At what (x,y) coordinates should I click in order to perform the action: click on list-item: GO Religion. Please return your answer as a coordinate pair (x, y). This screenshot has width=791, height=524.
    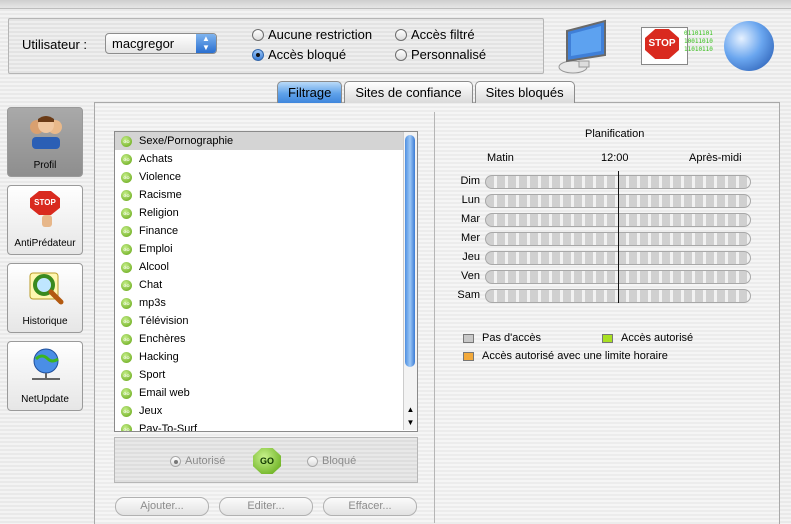
    Looking at the image, I should click on (266, 213).